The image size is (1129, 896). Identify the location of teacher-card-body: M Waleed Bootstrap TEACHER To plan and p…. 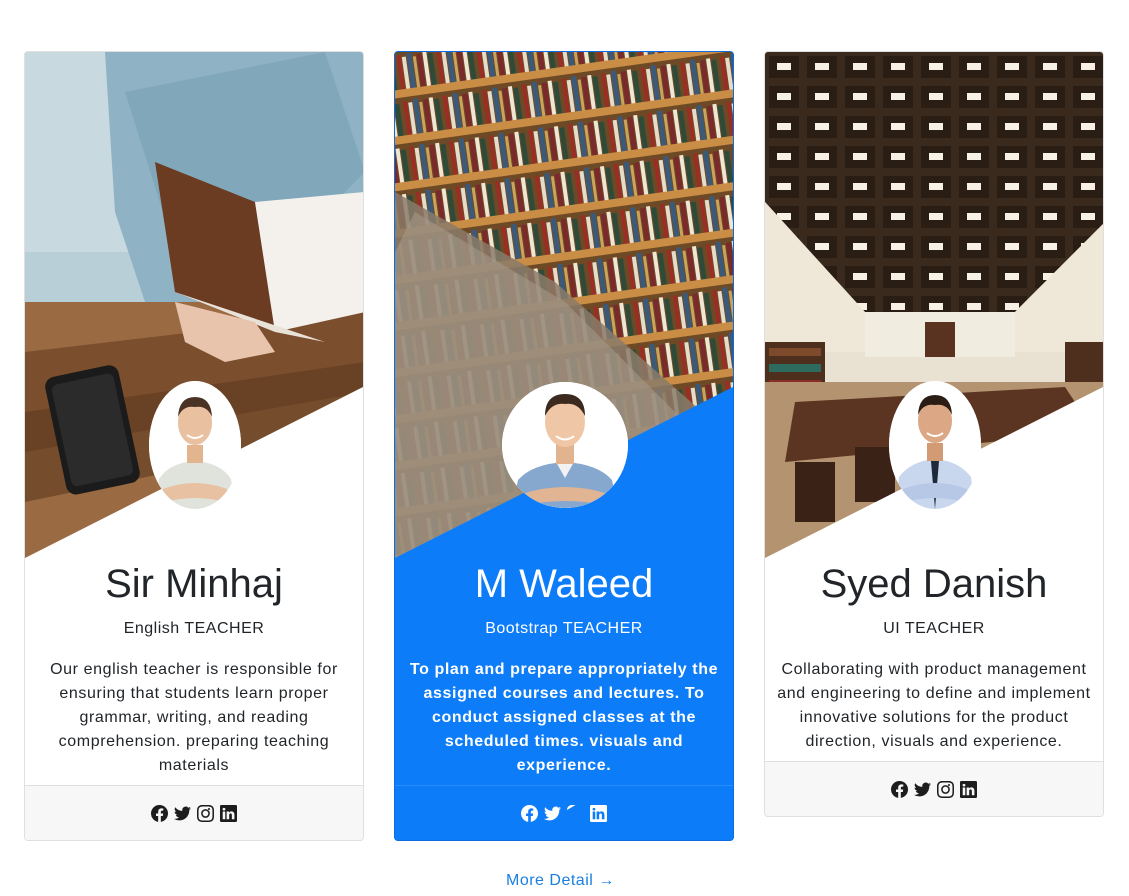
(564, 671).